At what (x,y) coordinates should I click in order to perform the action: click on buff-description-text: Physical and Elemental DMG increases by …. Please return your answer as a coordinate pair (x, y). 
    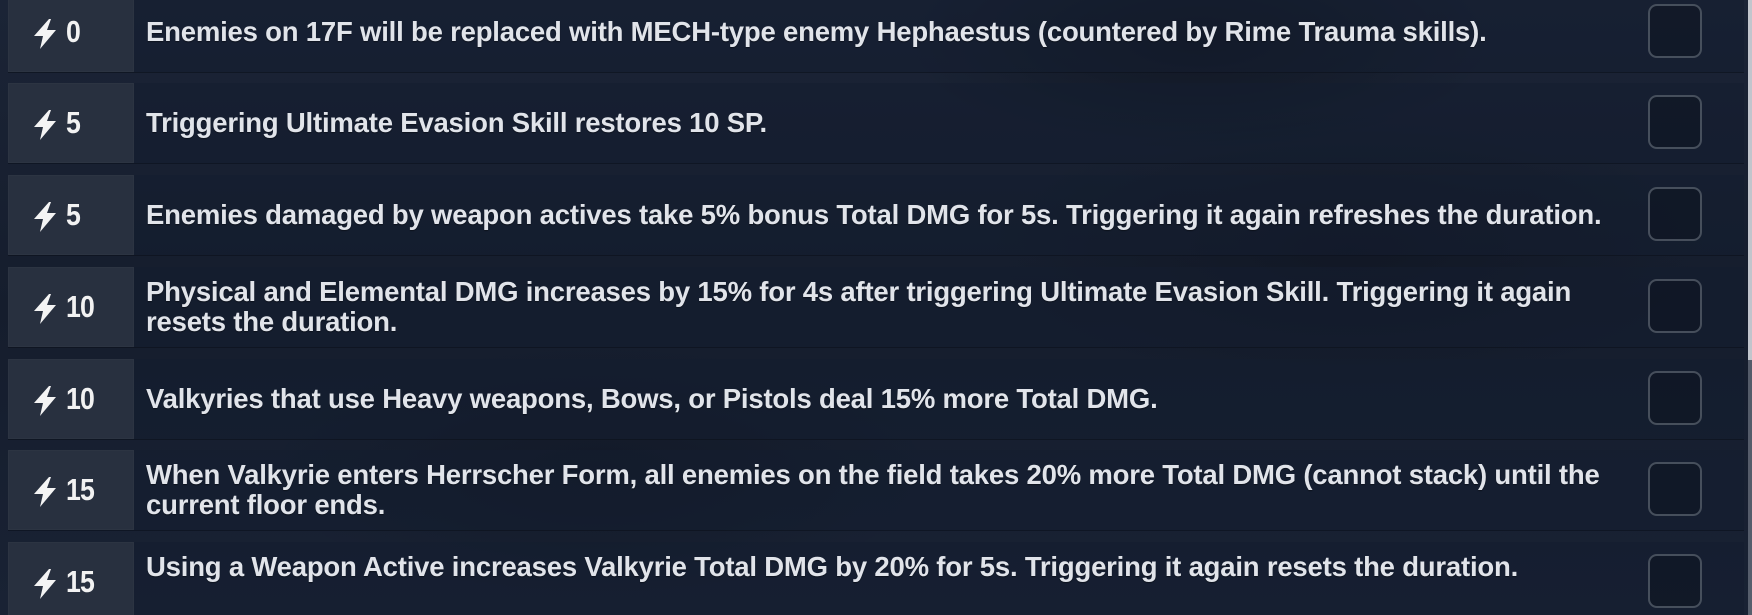
    Looking at the image, I should click on (859, 306).